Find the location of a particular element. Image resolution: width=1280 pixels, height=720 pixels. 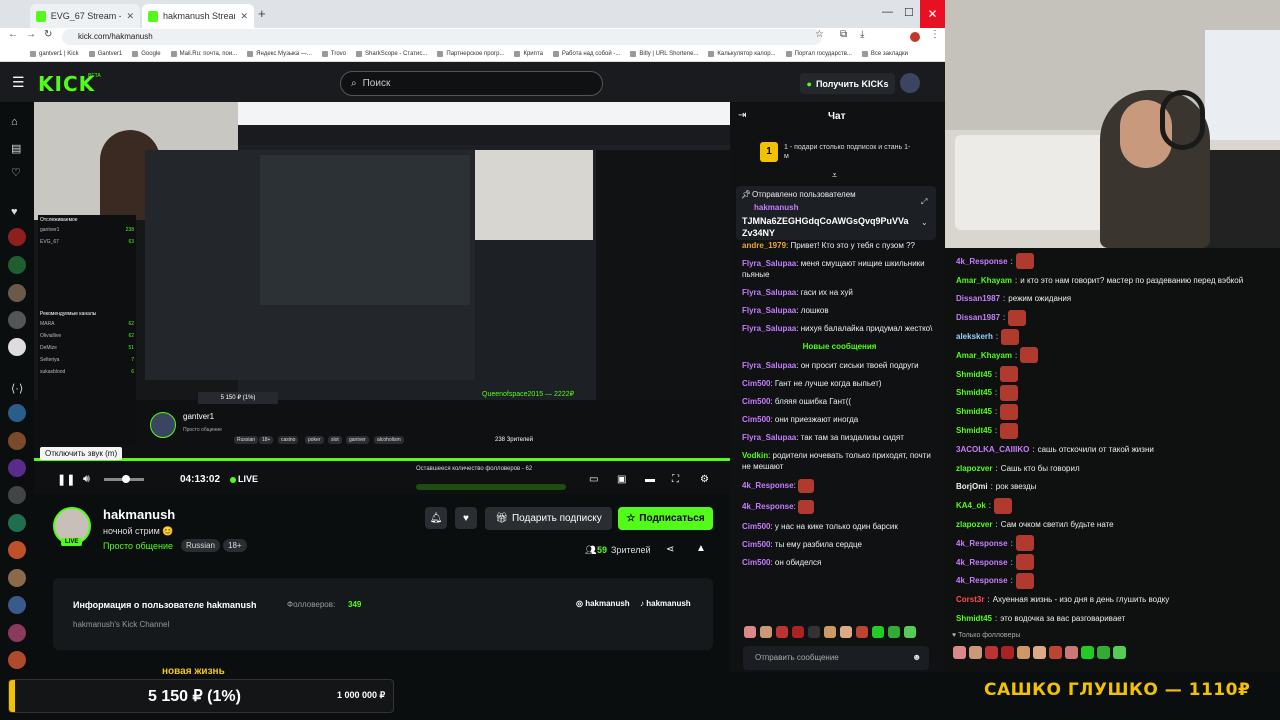

following-heart-icon: ♥ is located at coordinates (14, 212).